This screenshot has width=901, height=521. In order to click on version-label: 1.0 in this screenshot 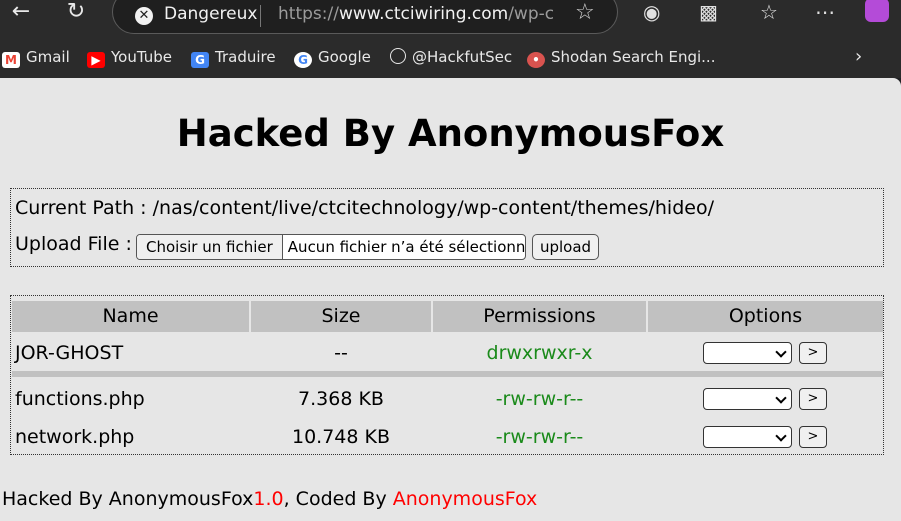, I will do `click(268, 499)`.